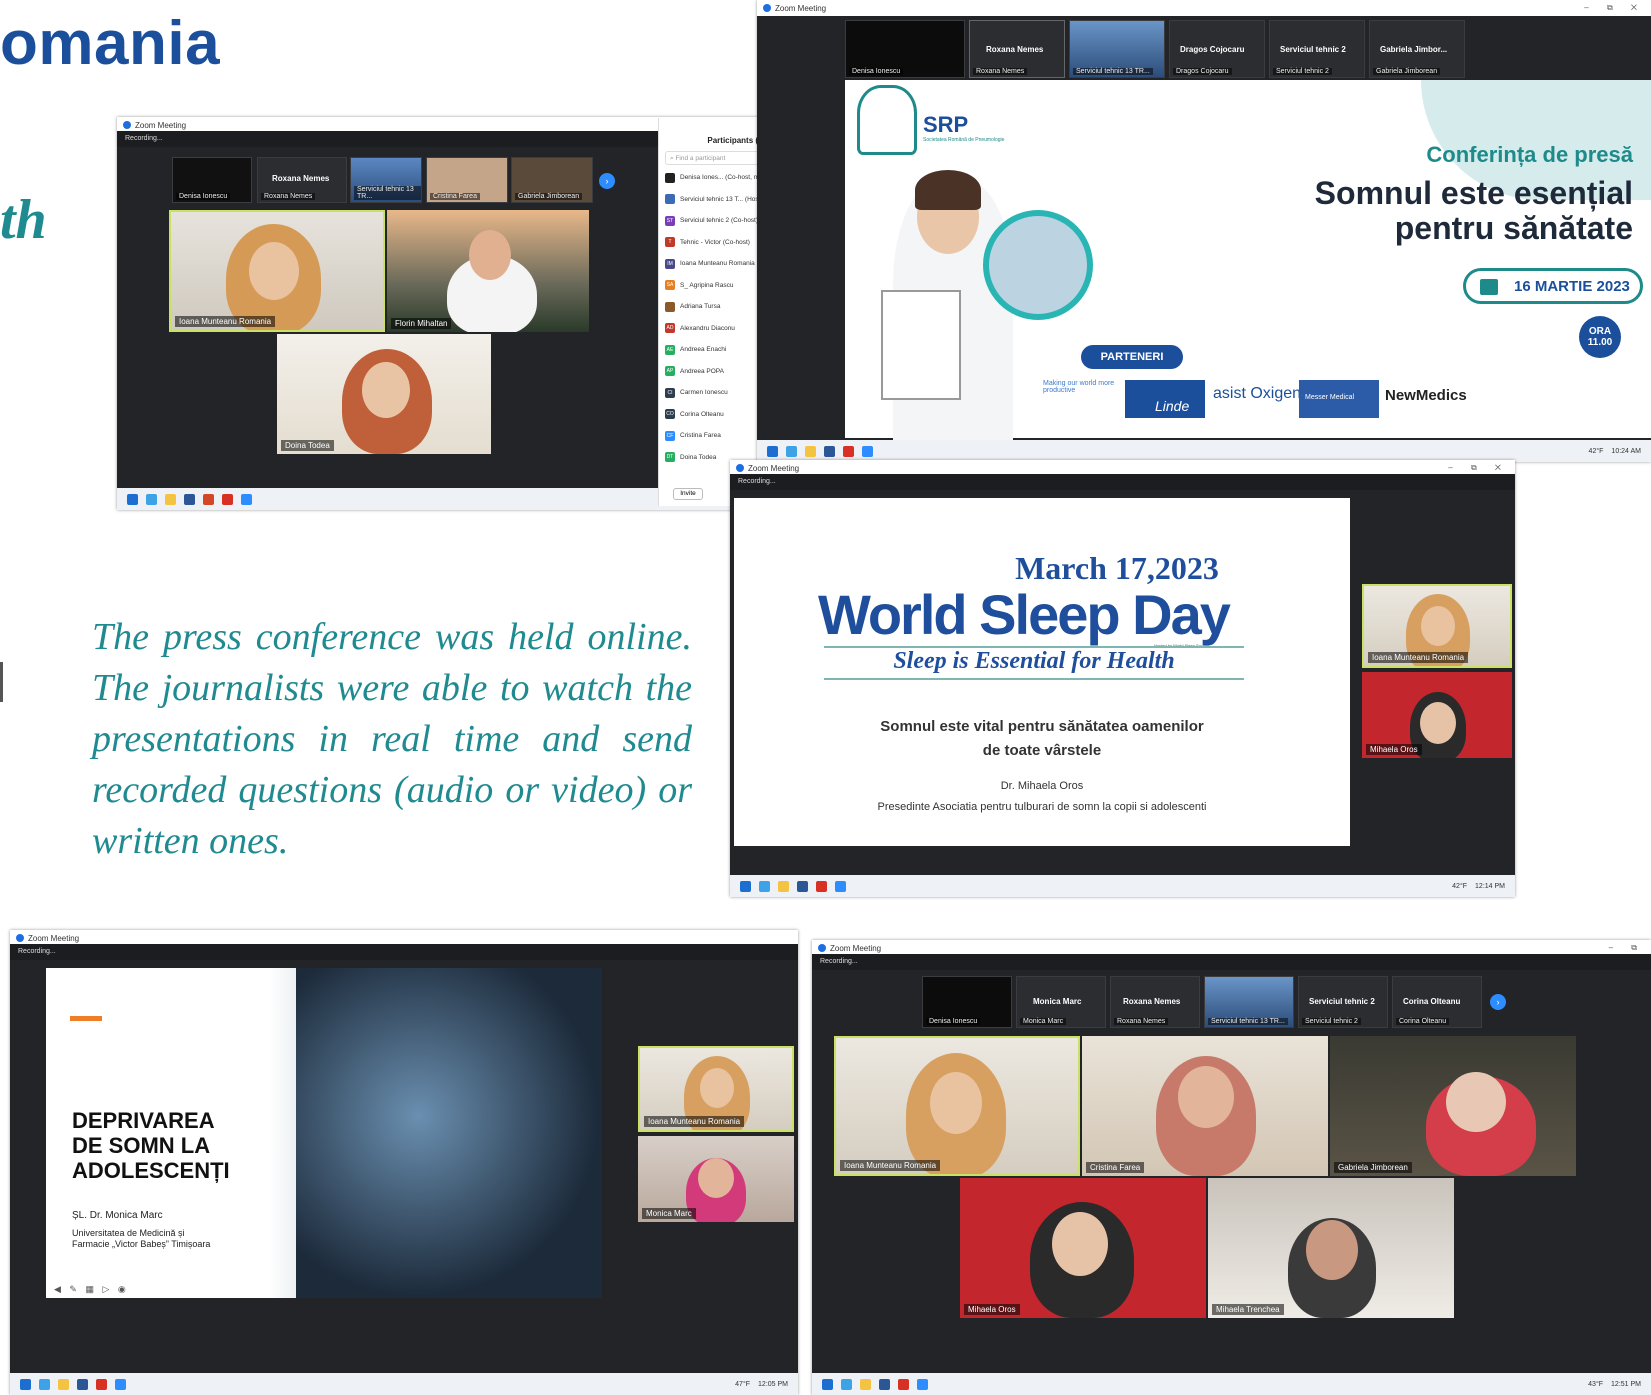 The width and height of the screenshot is (1651, 1395). I want to click on search-placeholder: Find a participant, so click(700, 158).